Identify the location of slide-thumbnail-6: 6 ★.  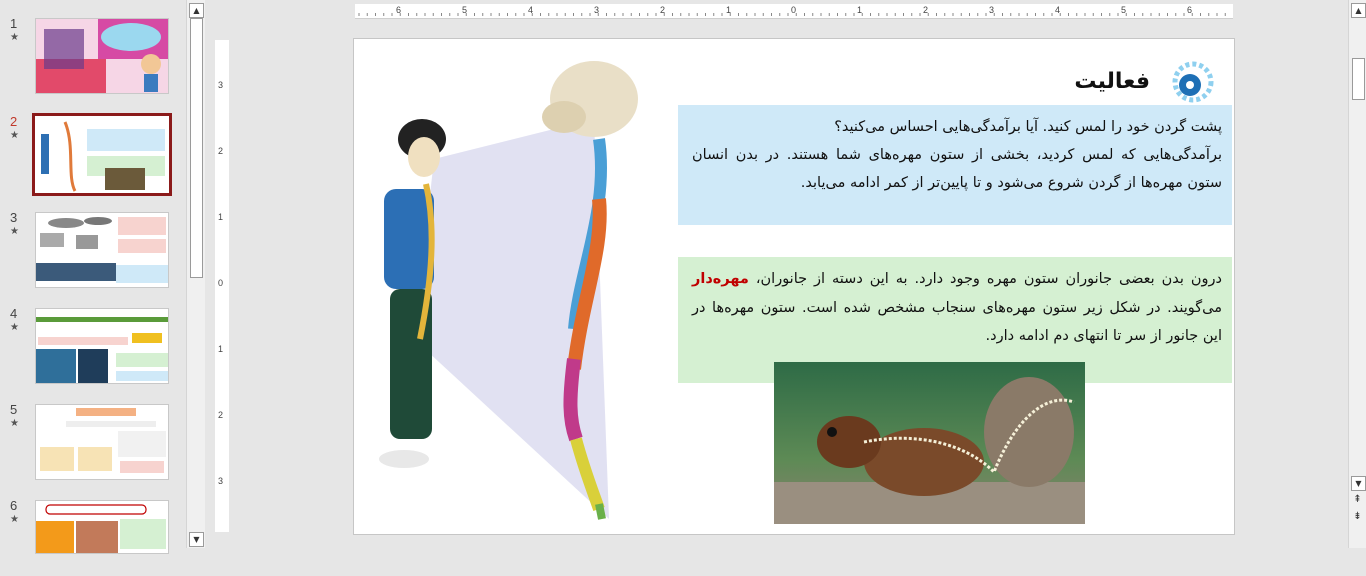
(93, 536).